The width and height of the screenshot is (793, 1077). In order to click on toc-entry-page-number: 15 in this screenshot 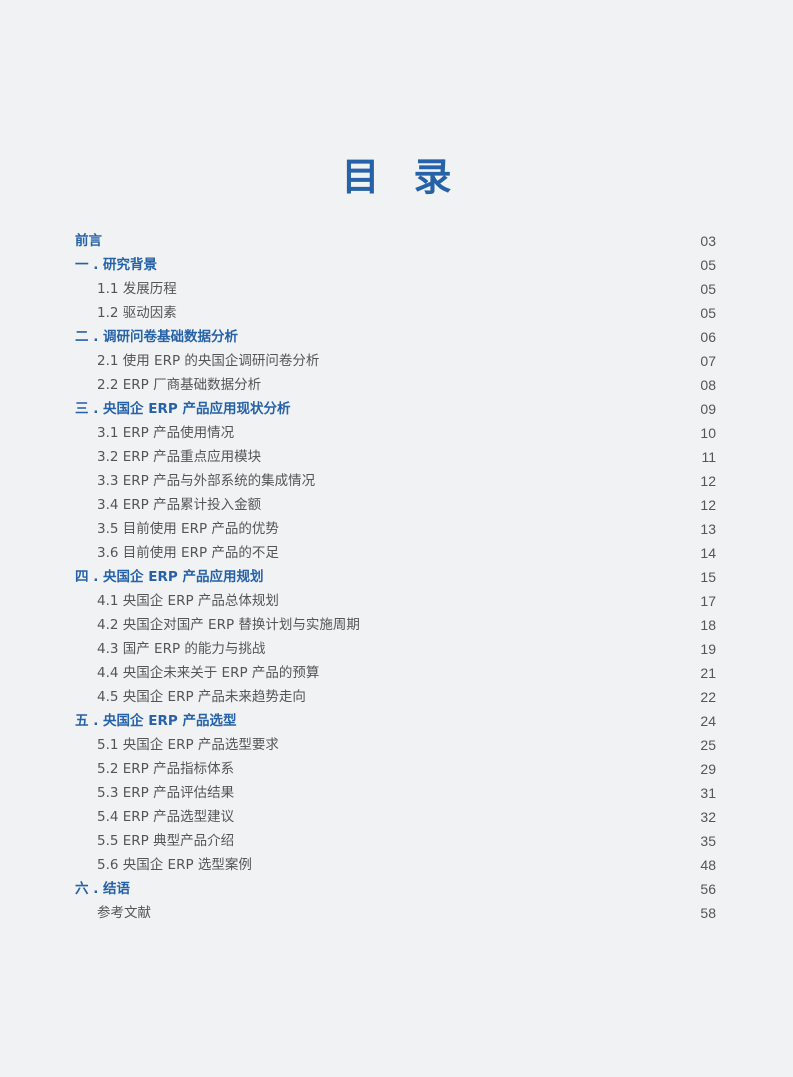, I will do `click(708, 577)`.